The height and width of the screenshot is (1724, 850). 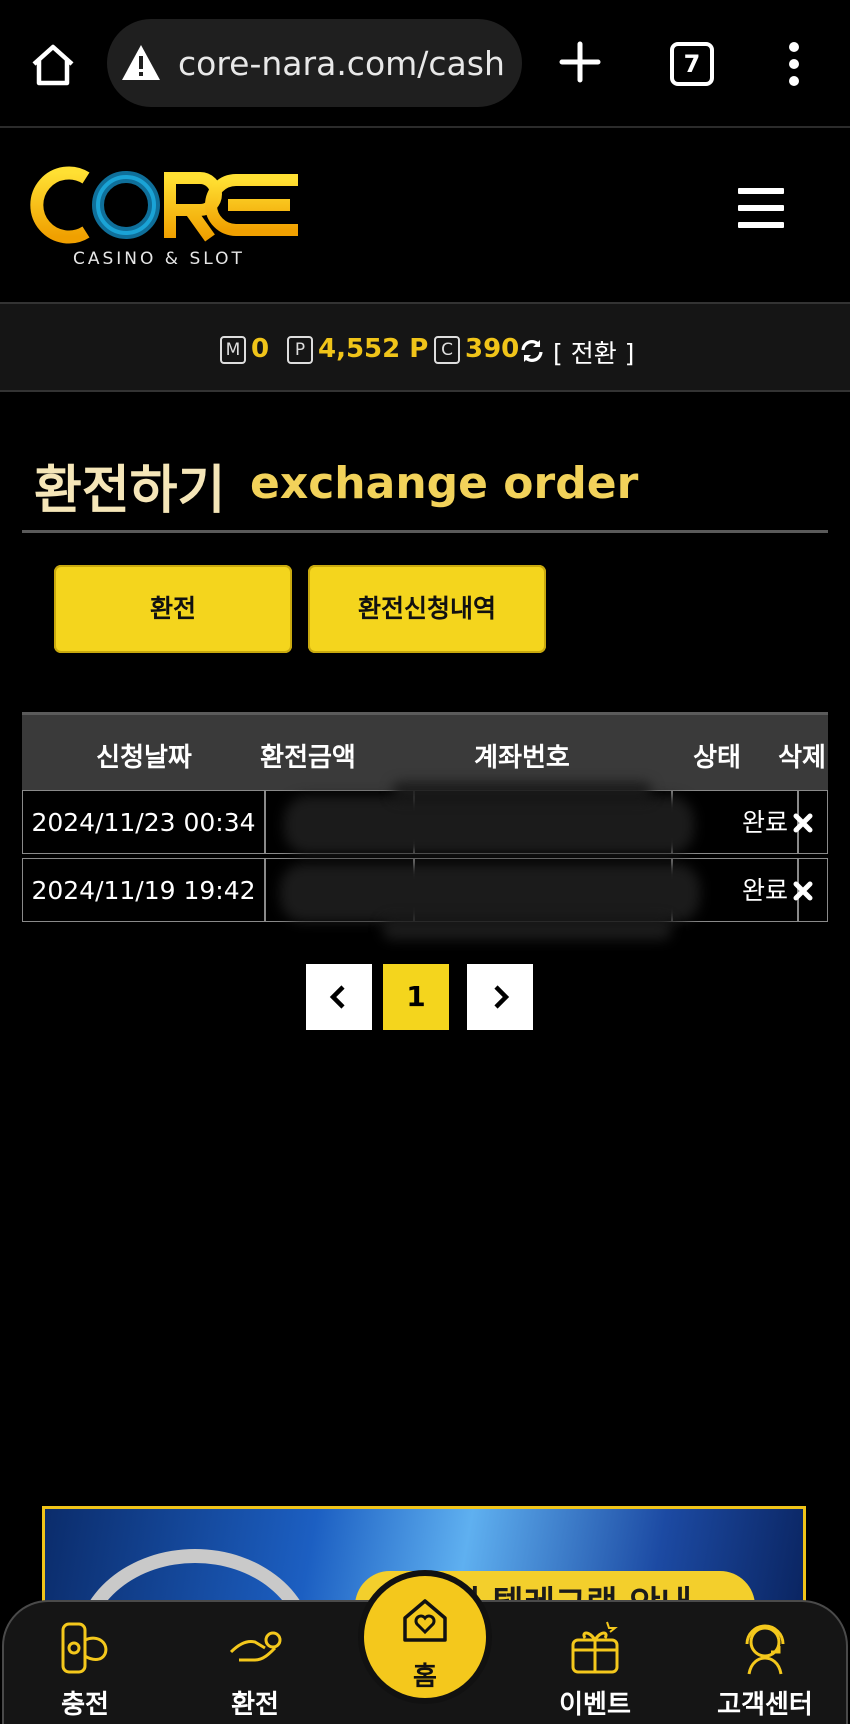 What do you see at coordinates (595, 1647) in the screenshot?
I see `gift-icon` at bounding box center [595, 1647].